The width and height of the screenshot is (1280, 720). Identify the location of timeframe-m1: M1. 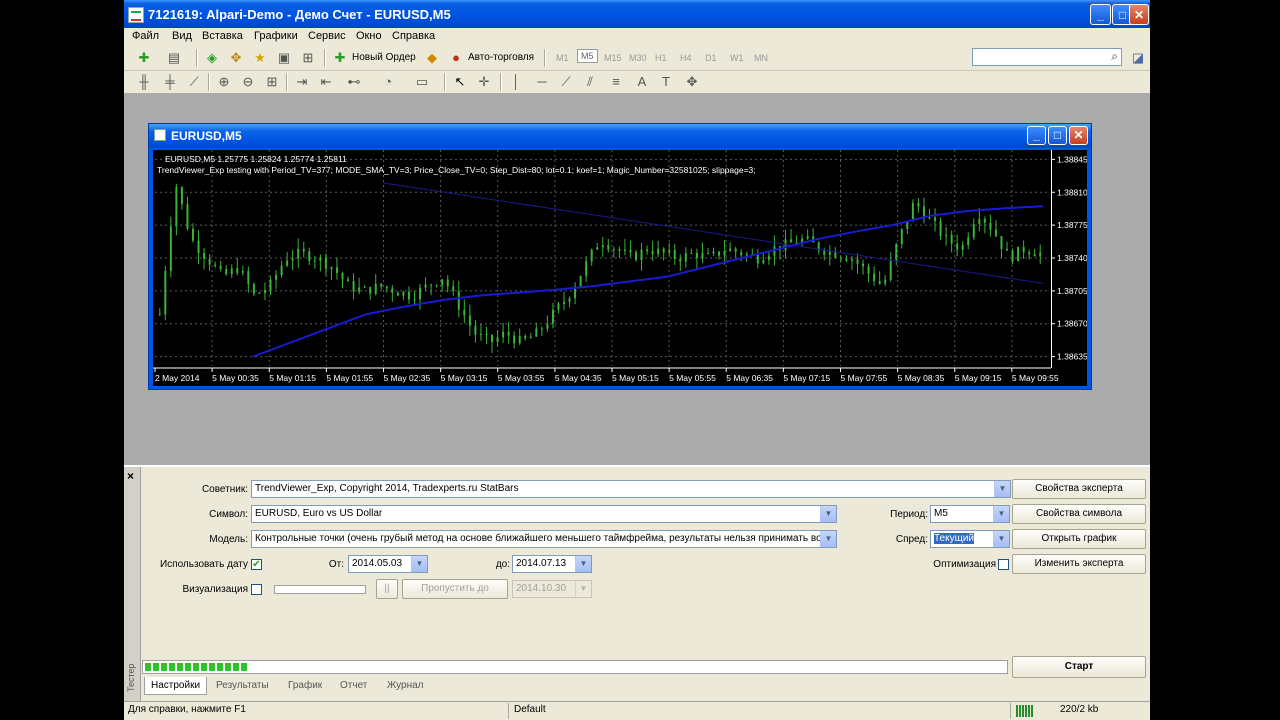
(562, 58).